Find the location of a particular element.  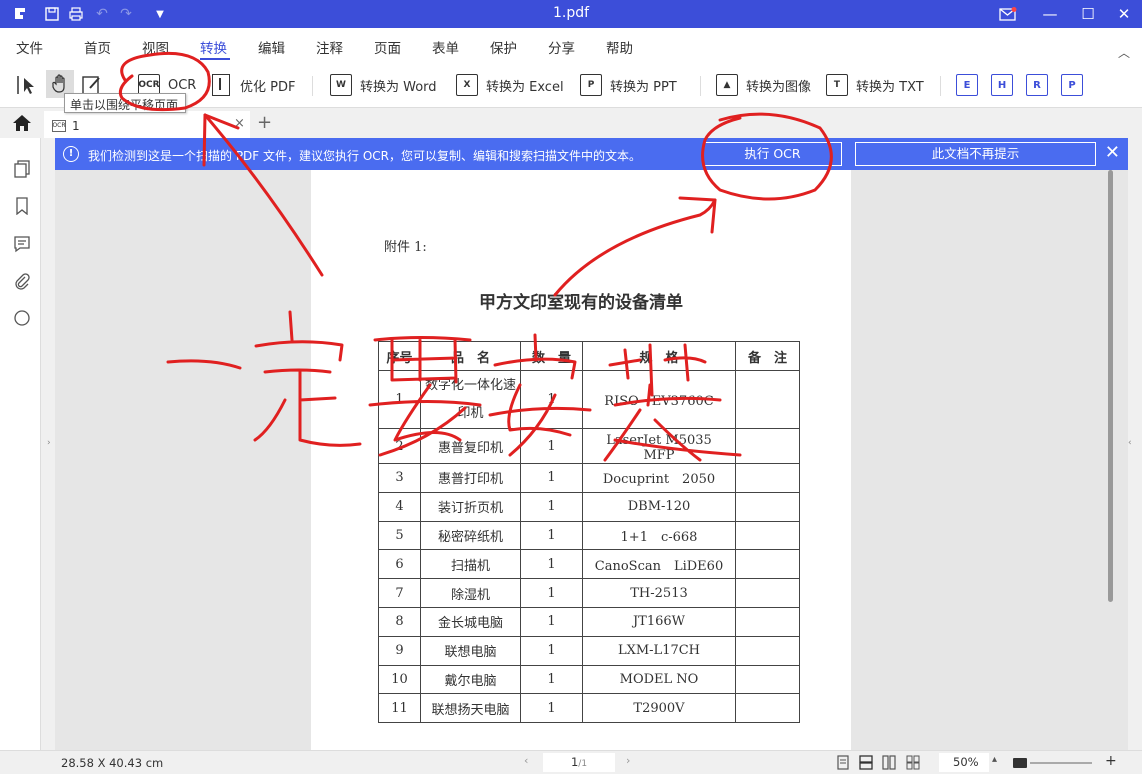

table-row: 1 数字化一体化速印机 1 RISO EV3760C is located at coordinates (589, 399).